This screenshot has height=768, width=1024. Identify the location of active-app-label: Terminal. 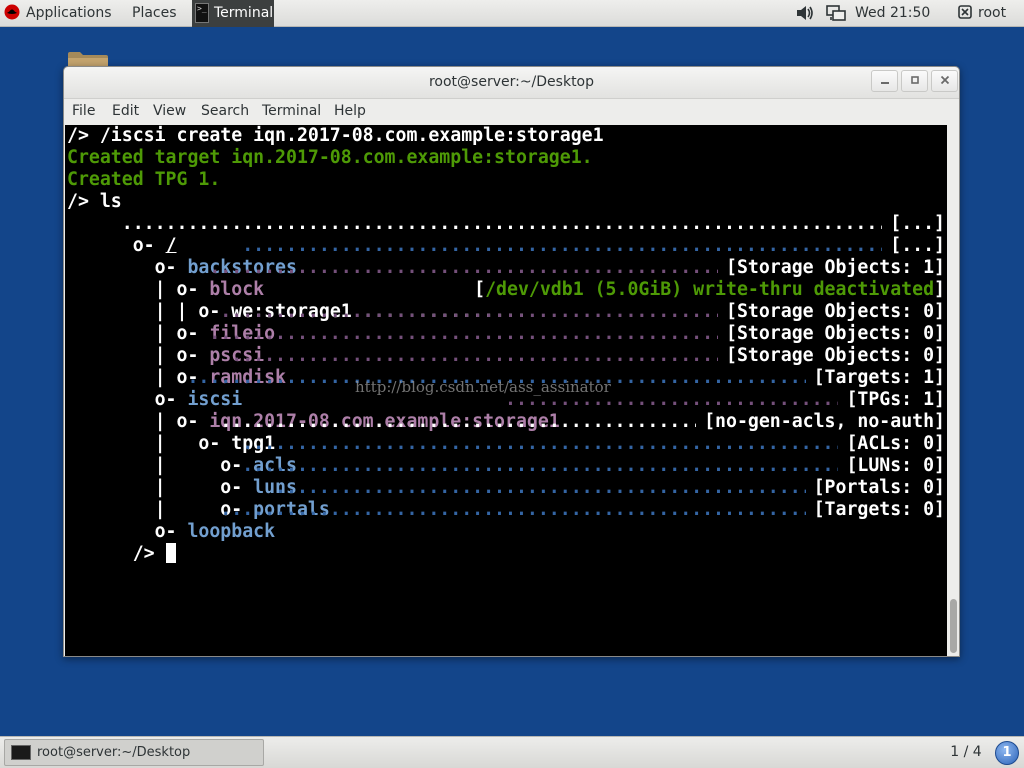
(244, 13).